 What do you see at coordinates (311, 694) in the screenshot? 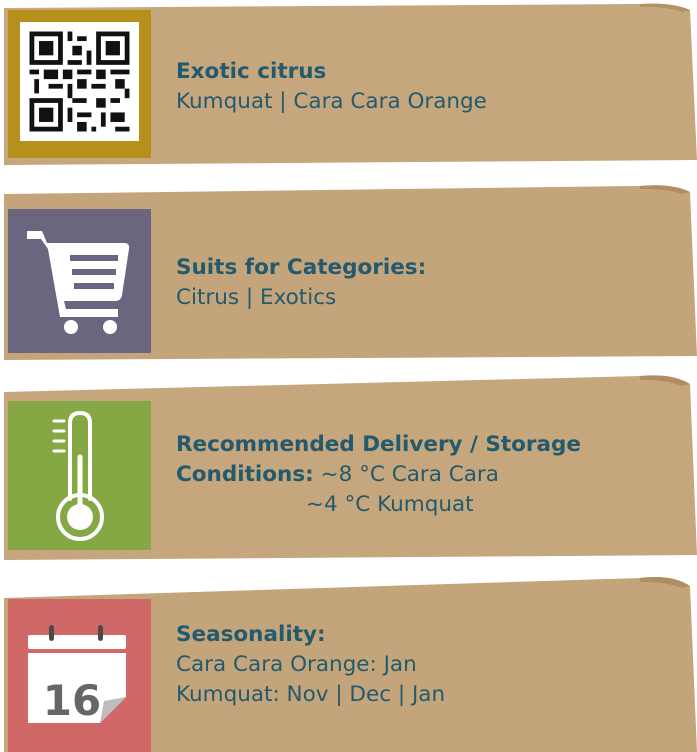
I see `card-line: Kumquat: Nov | Dec | Jan` at bounding box center [311, 694].